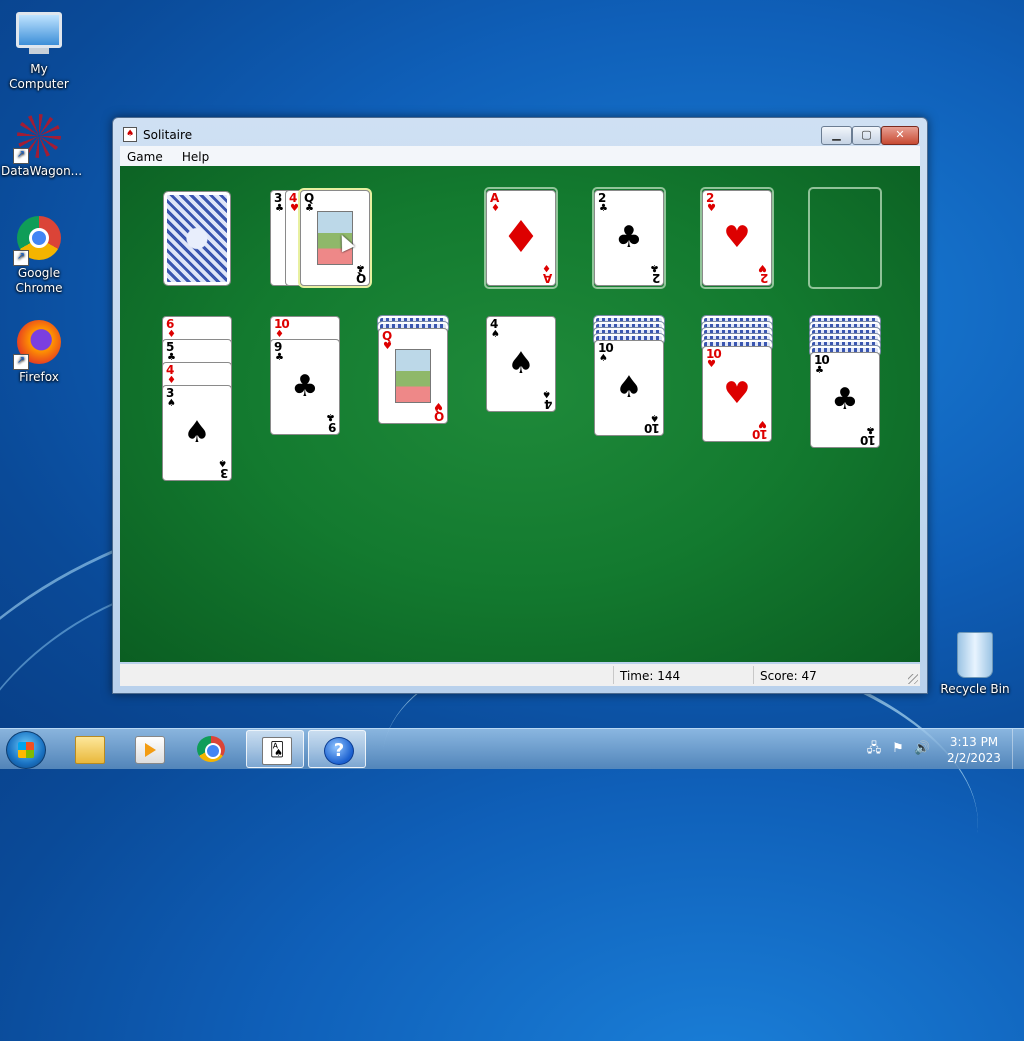  Describe the element at coordinates (866, 135) in the screenshot. I see `maximize-button: ▢` at that location.